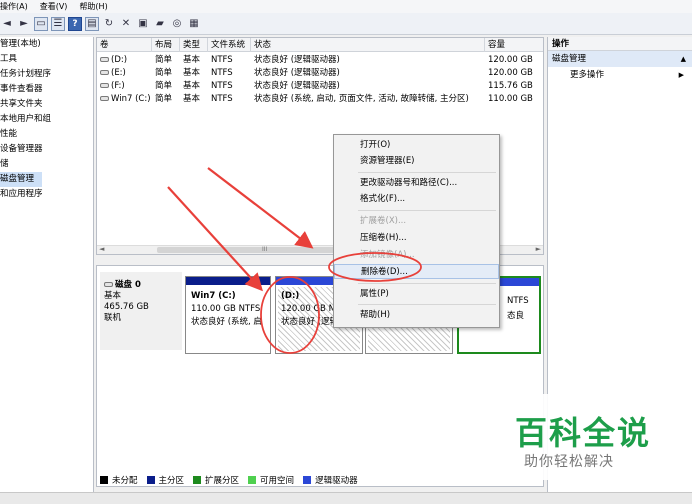 The width and height of the screenshot is (692, 504). Describe the element at coordinates (108, 284) in the screenshot. I see `disk-icon` at that location.